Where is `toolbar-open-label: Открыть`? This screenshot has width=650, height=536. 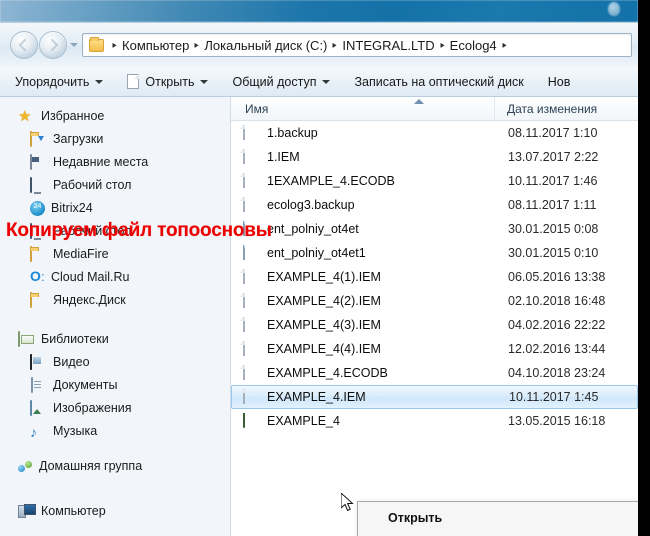
toolbar-open-label: Открыть is located at coordinates (170, 81).